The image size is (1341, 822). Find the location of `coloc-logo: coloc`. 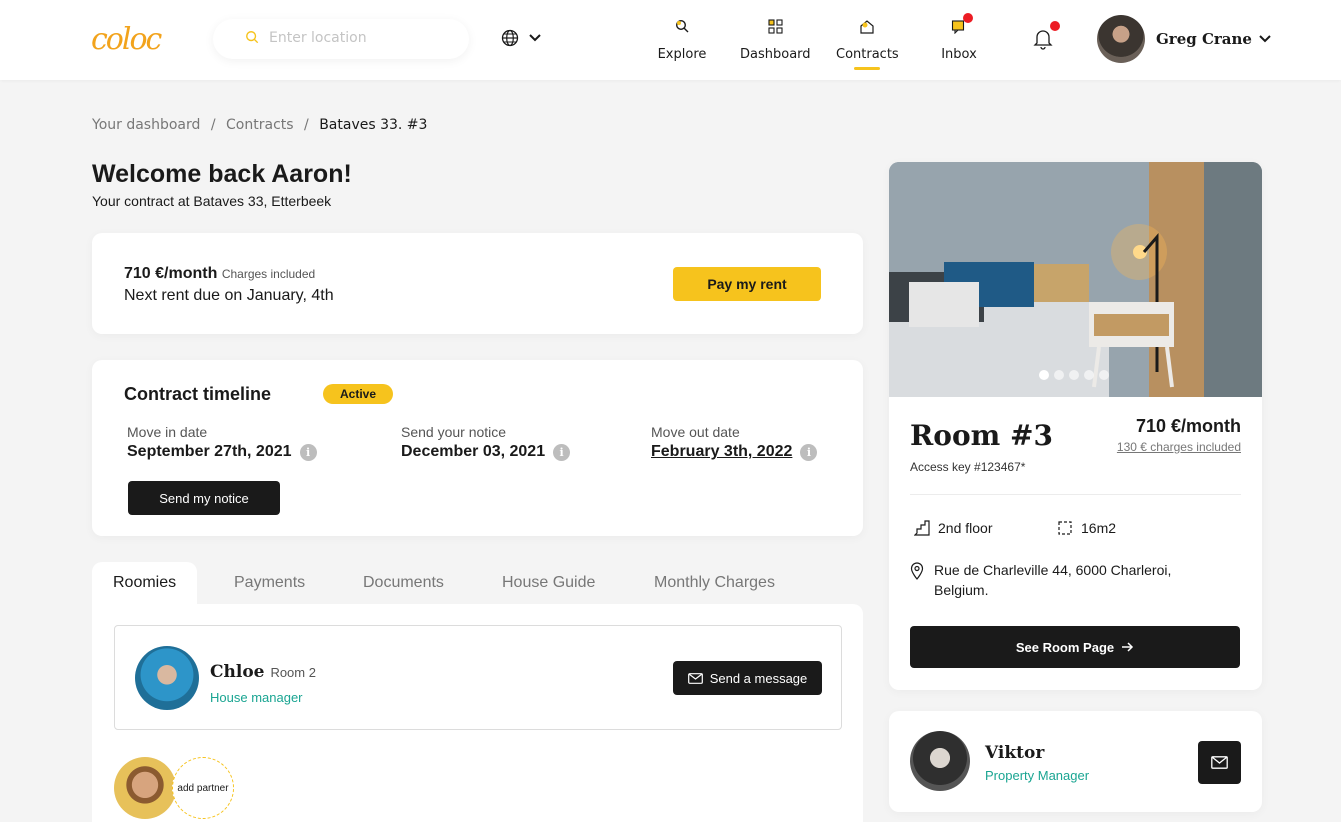

coloc-logo: coloc is located at coordinates (126, 39).